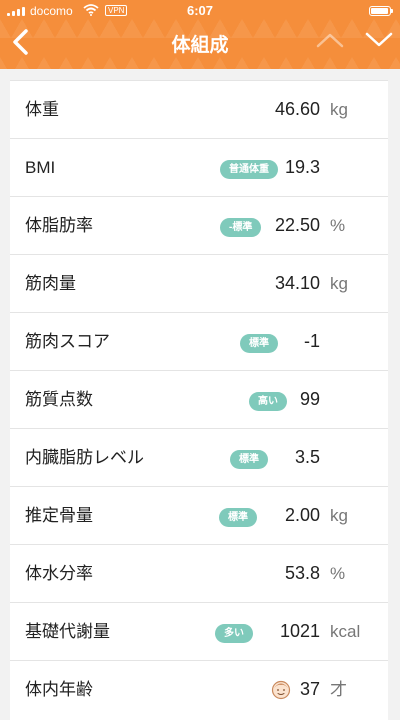 The height and width of the screenshot is (720, 400). Describe the element at coordinates (299, 631) in the screenshot. I see `row-value: 1021` at that location.